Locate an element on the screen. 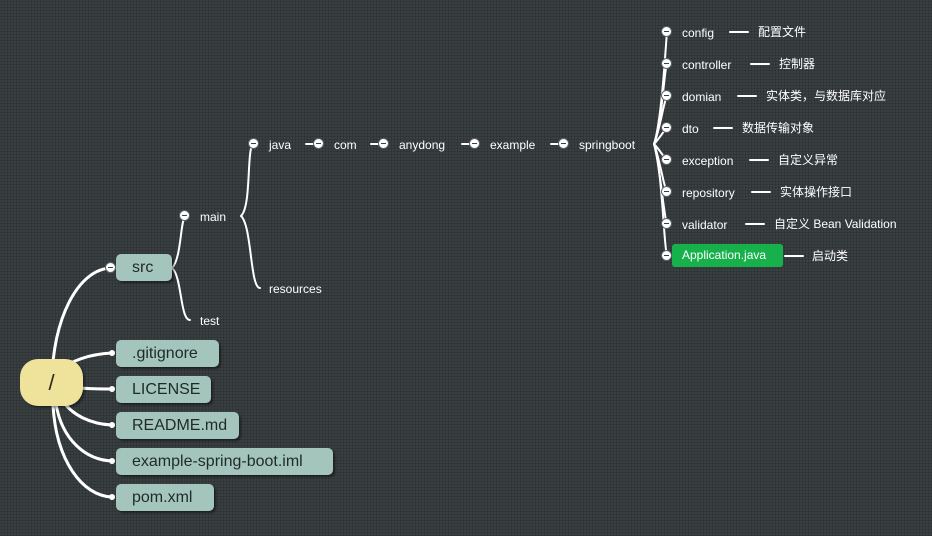 Image resolution: width=932 pixels, height=536 pixels. collapse-toggle-controller is located at coordinates (666, 63).